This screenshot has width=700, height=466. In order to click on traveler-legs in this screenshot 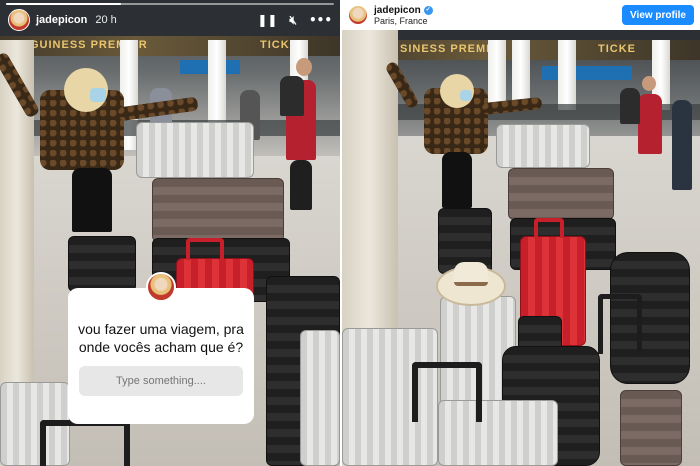, I will do `click(301, 185)`.